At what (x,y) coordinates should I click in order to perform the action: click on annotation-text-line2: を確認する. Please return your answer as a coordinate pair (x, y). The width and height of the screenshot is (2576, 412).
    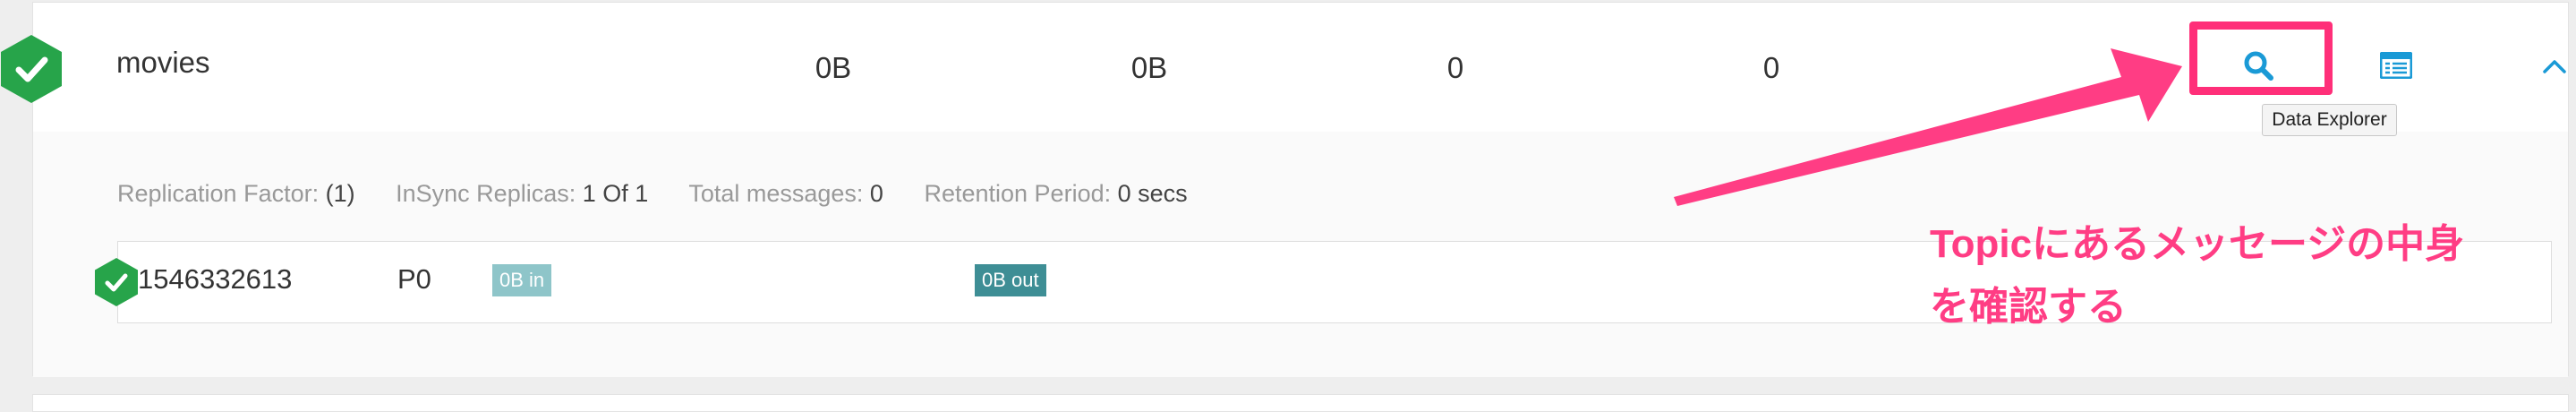
    Looking at the image, I should click on (2028, 307).